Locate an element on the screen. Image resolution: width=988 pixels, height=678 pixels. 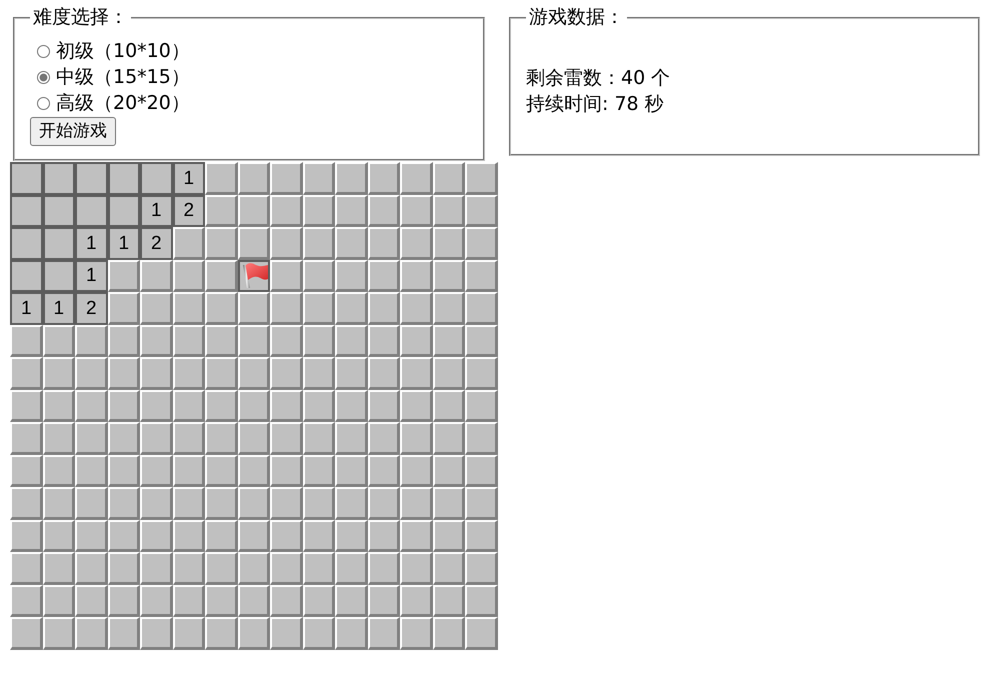
flagged-cell is located at coordinates (254, 276).